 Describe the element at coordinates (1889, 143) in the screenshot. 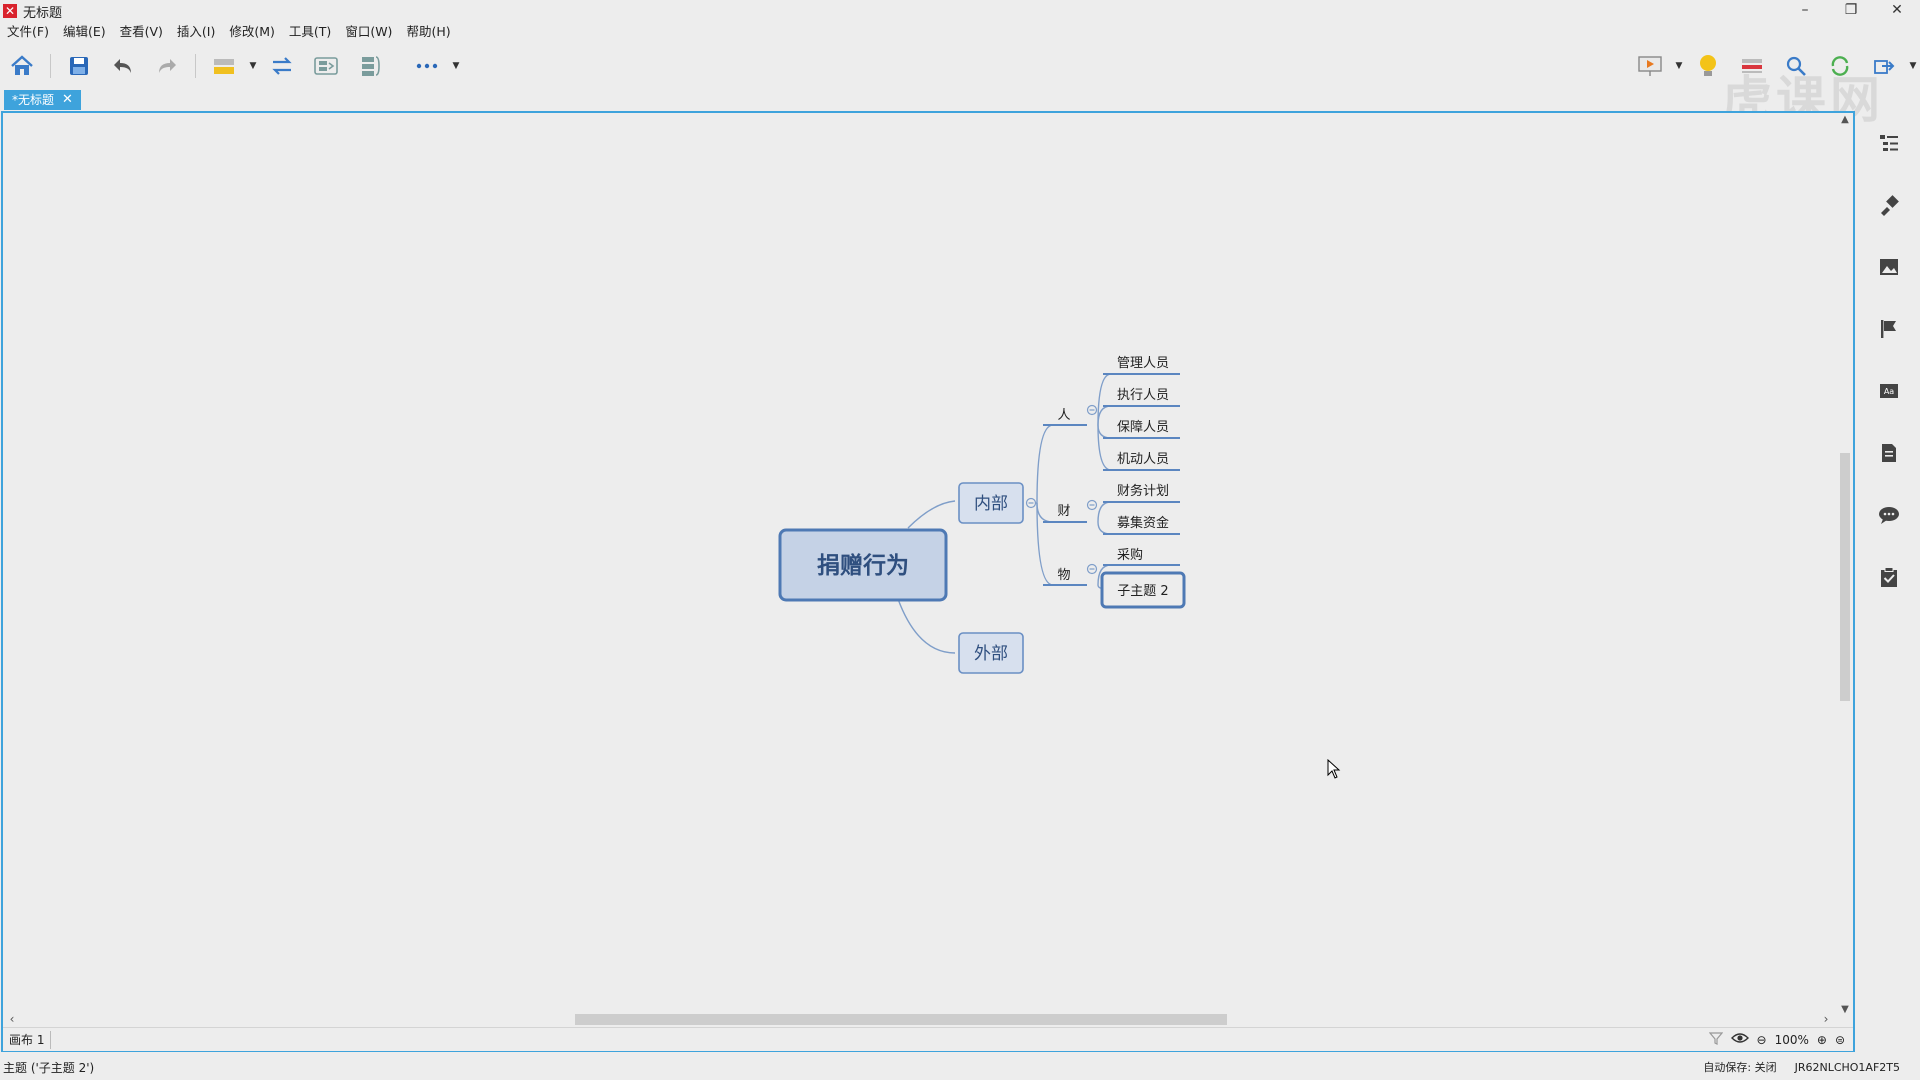

I see `outline-icon` at that location.